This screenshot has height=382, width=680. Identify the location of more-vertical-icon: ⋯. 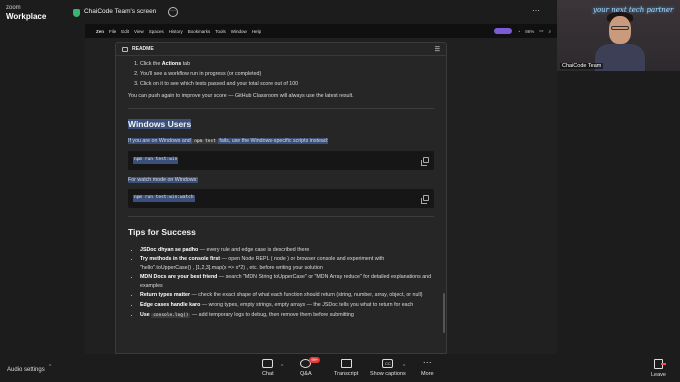
(536, 10).